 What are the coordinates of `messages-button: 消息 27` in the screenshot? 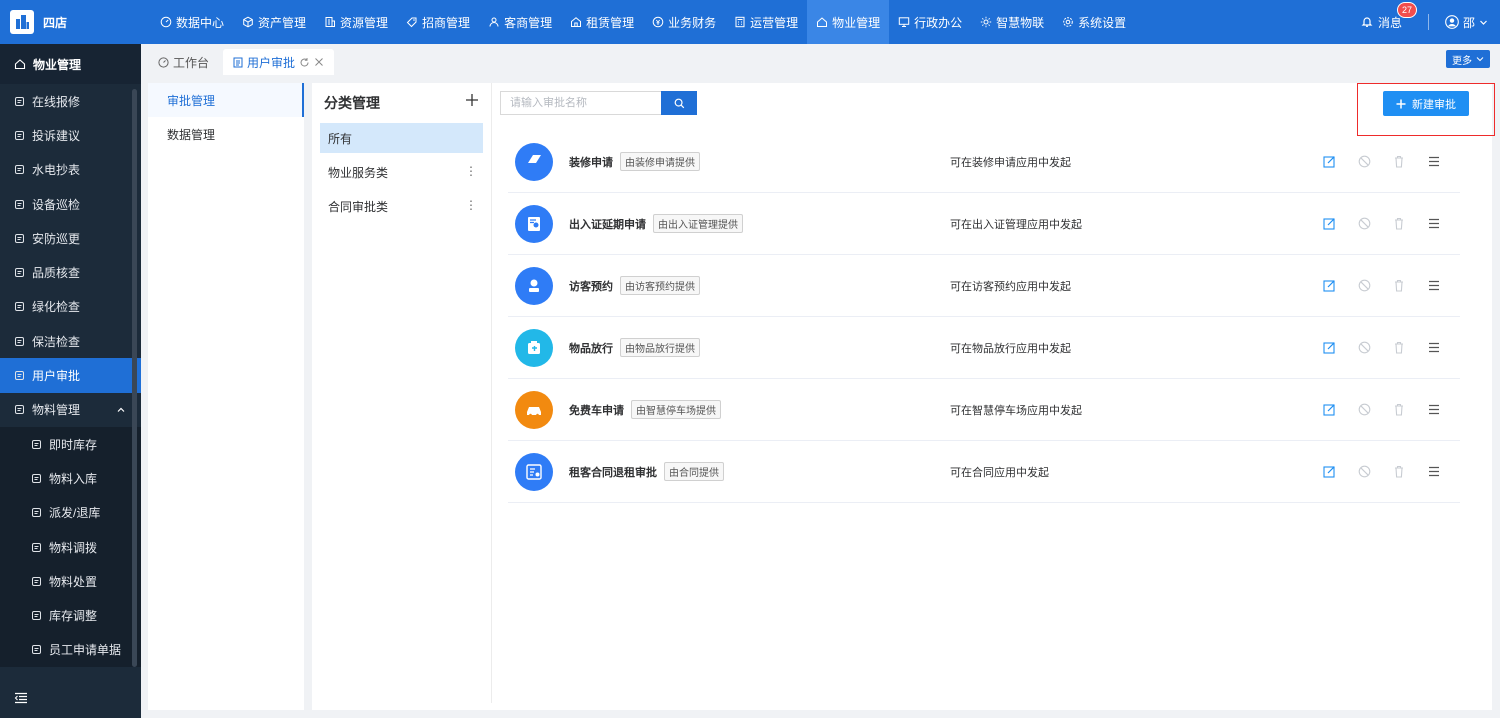 It's located at (1389, 16).